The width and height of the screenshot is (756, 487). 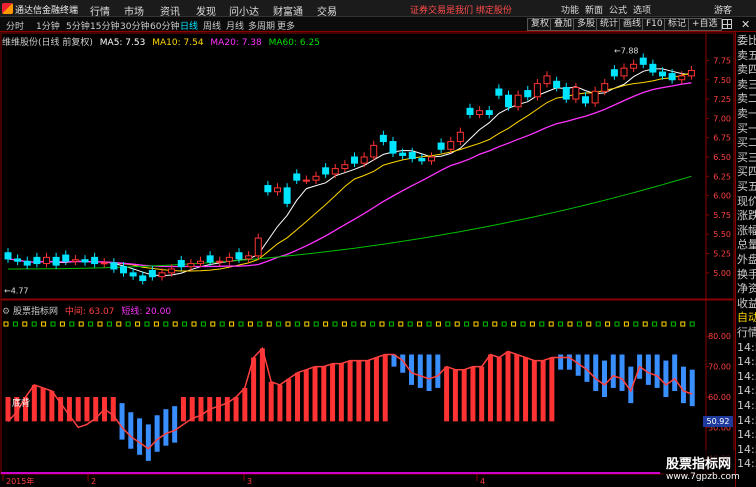 I want to click on side-panel-item: 现价, so click(x=746, y=201).